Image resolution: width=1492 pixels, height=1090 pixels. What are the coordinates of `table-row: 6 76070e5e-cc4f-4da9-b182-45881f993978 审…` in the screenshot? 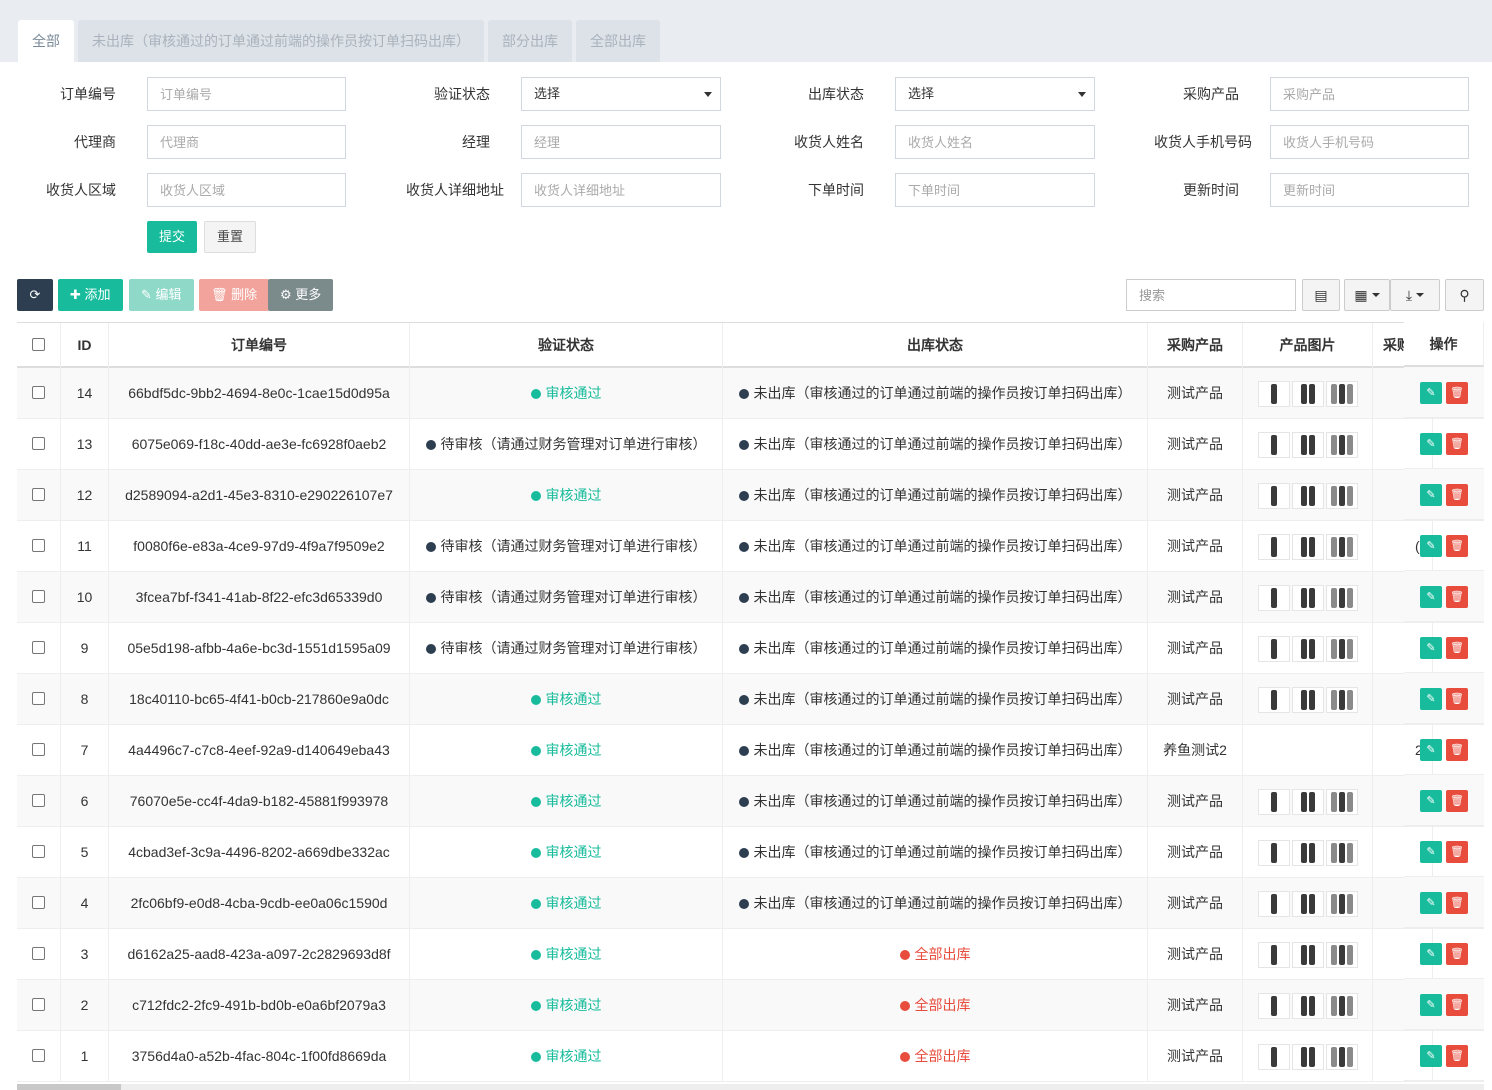 It's located at (750, 801).